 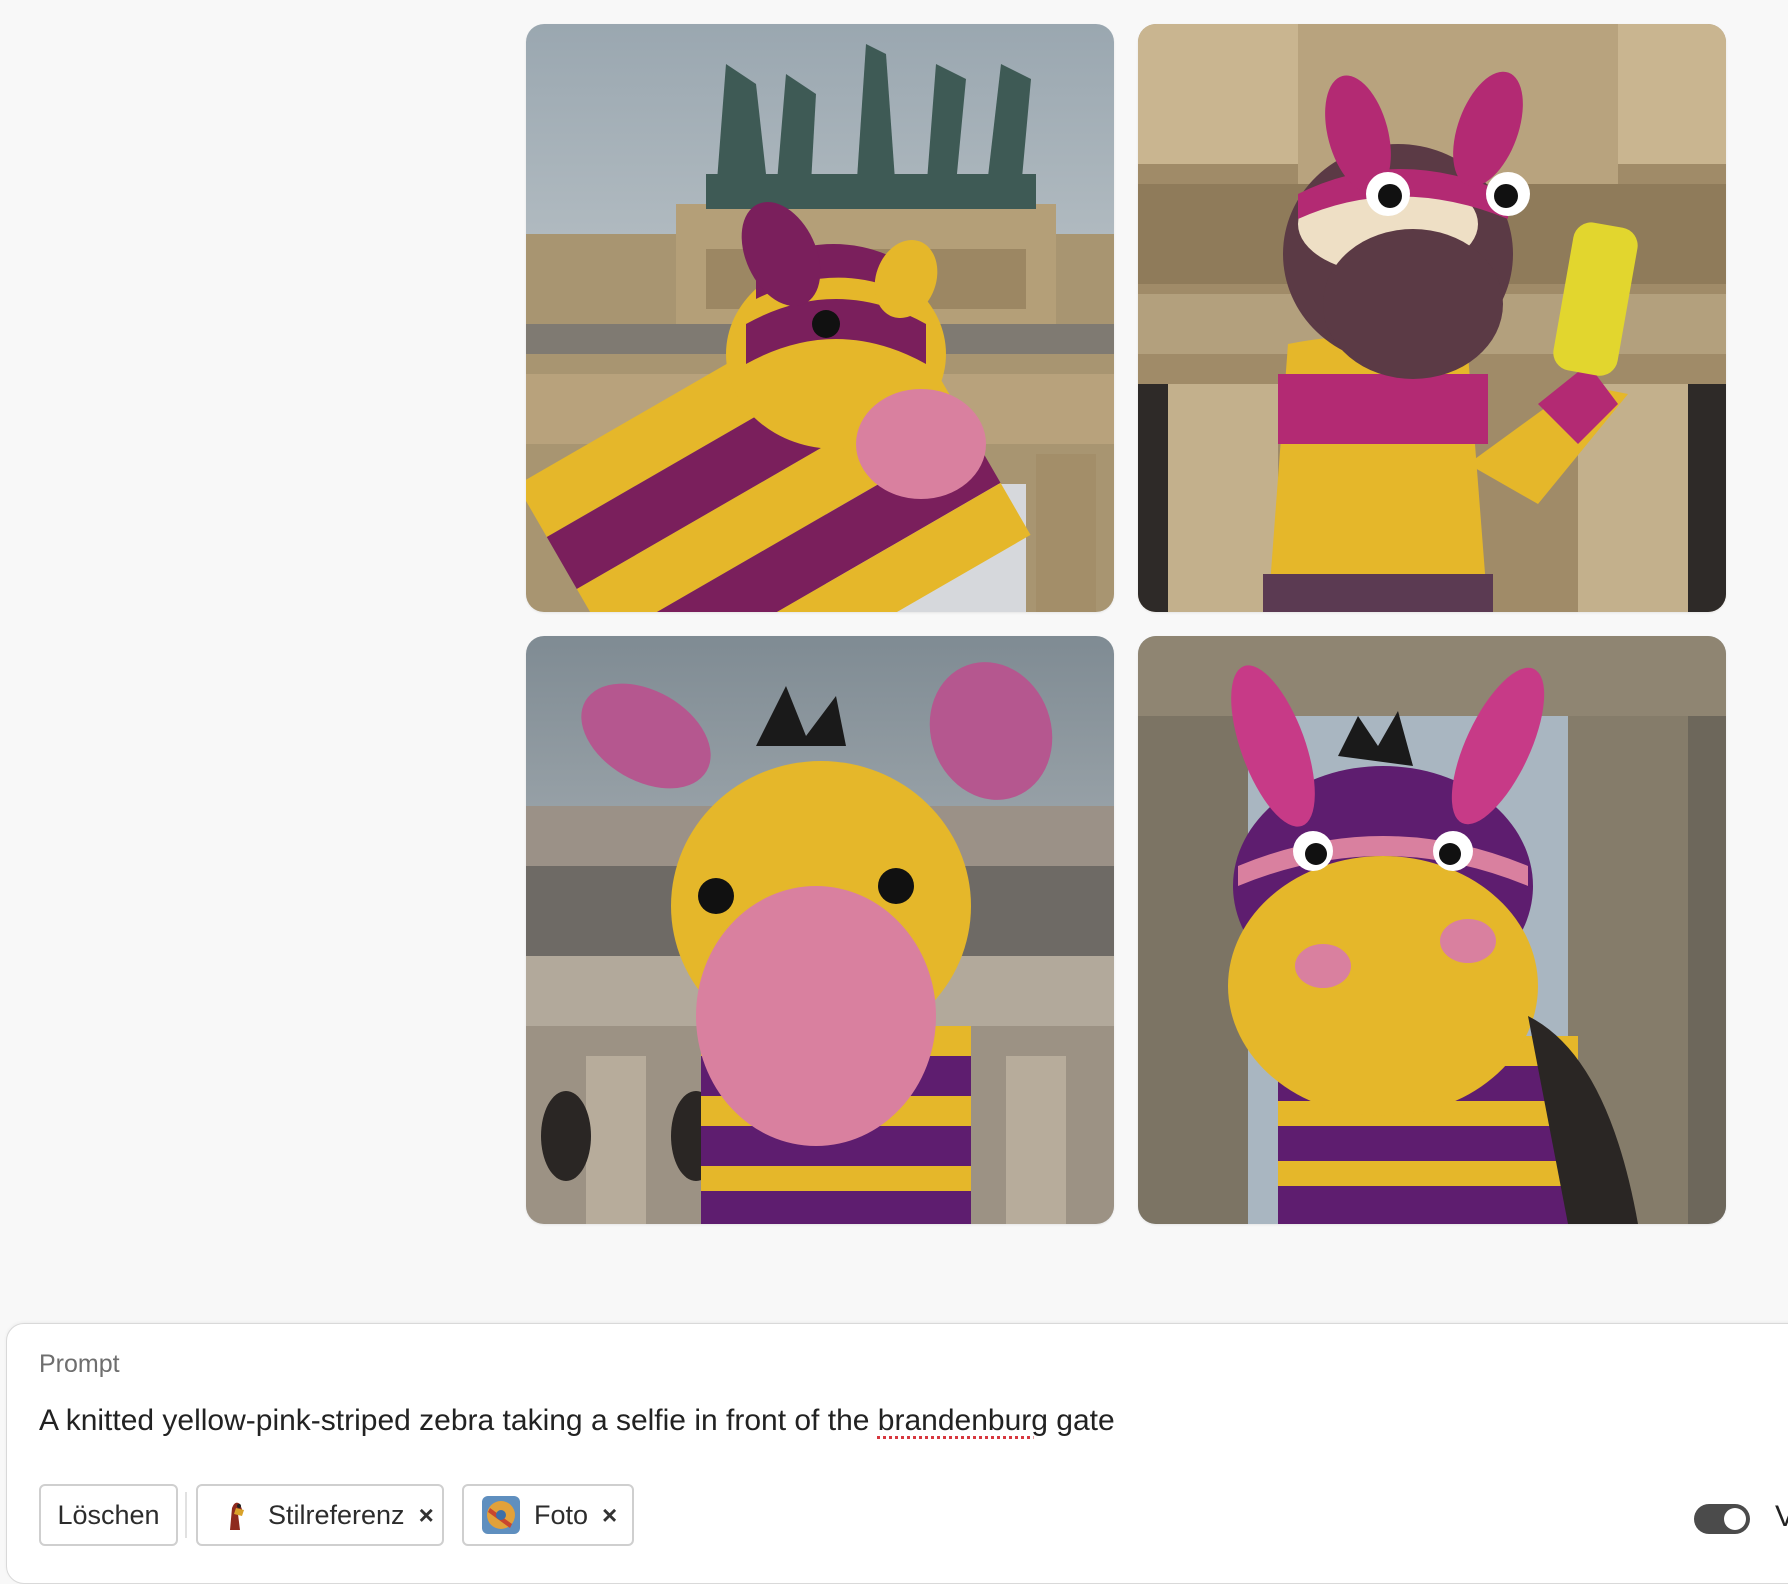 I want to click on toggle-knob, so click(x=1735, y=1519).